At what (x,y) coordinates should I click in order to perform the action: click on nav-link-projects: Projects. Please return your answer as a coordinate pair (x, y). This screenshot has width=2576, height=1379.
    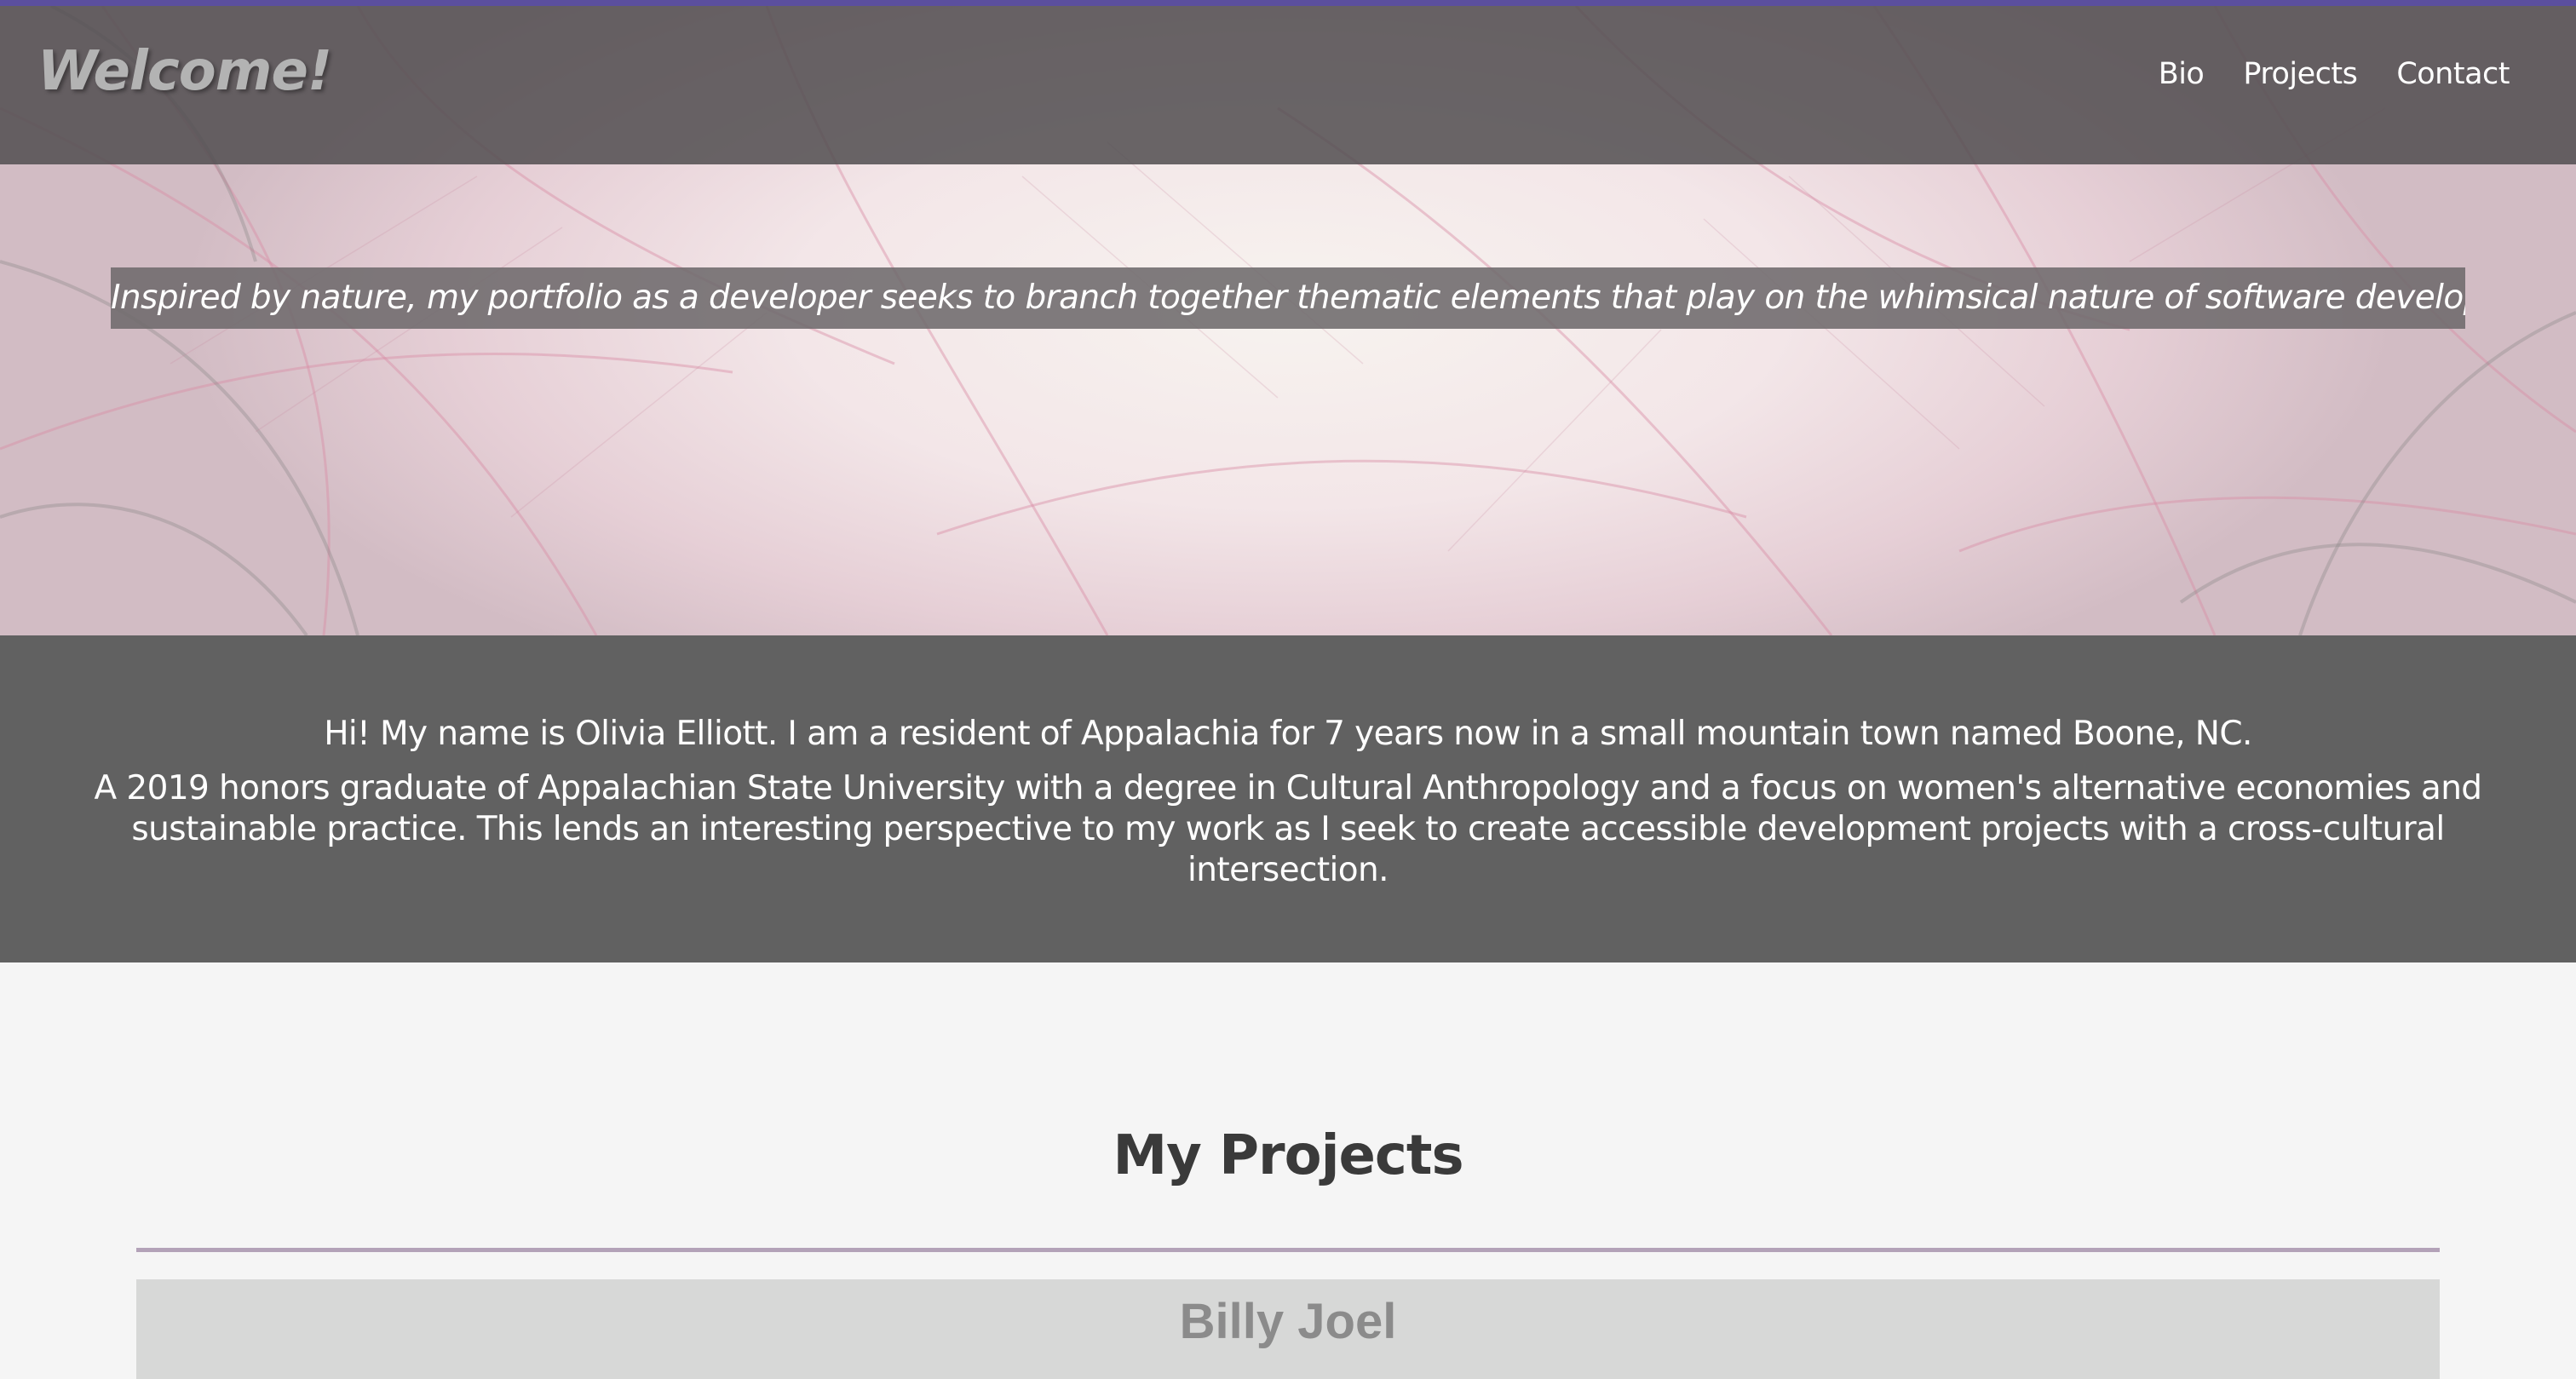
    Looking at the image, I should click on (2300, 74).